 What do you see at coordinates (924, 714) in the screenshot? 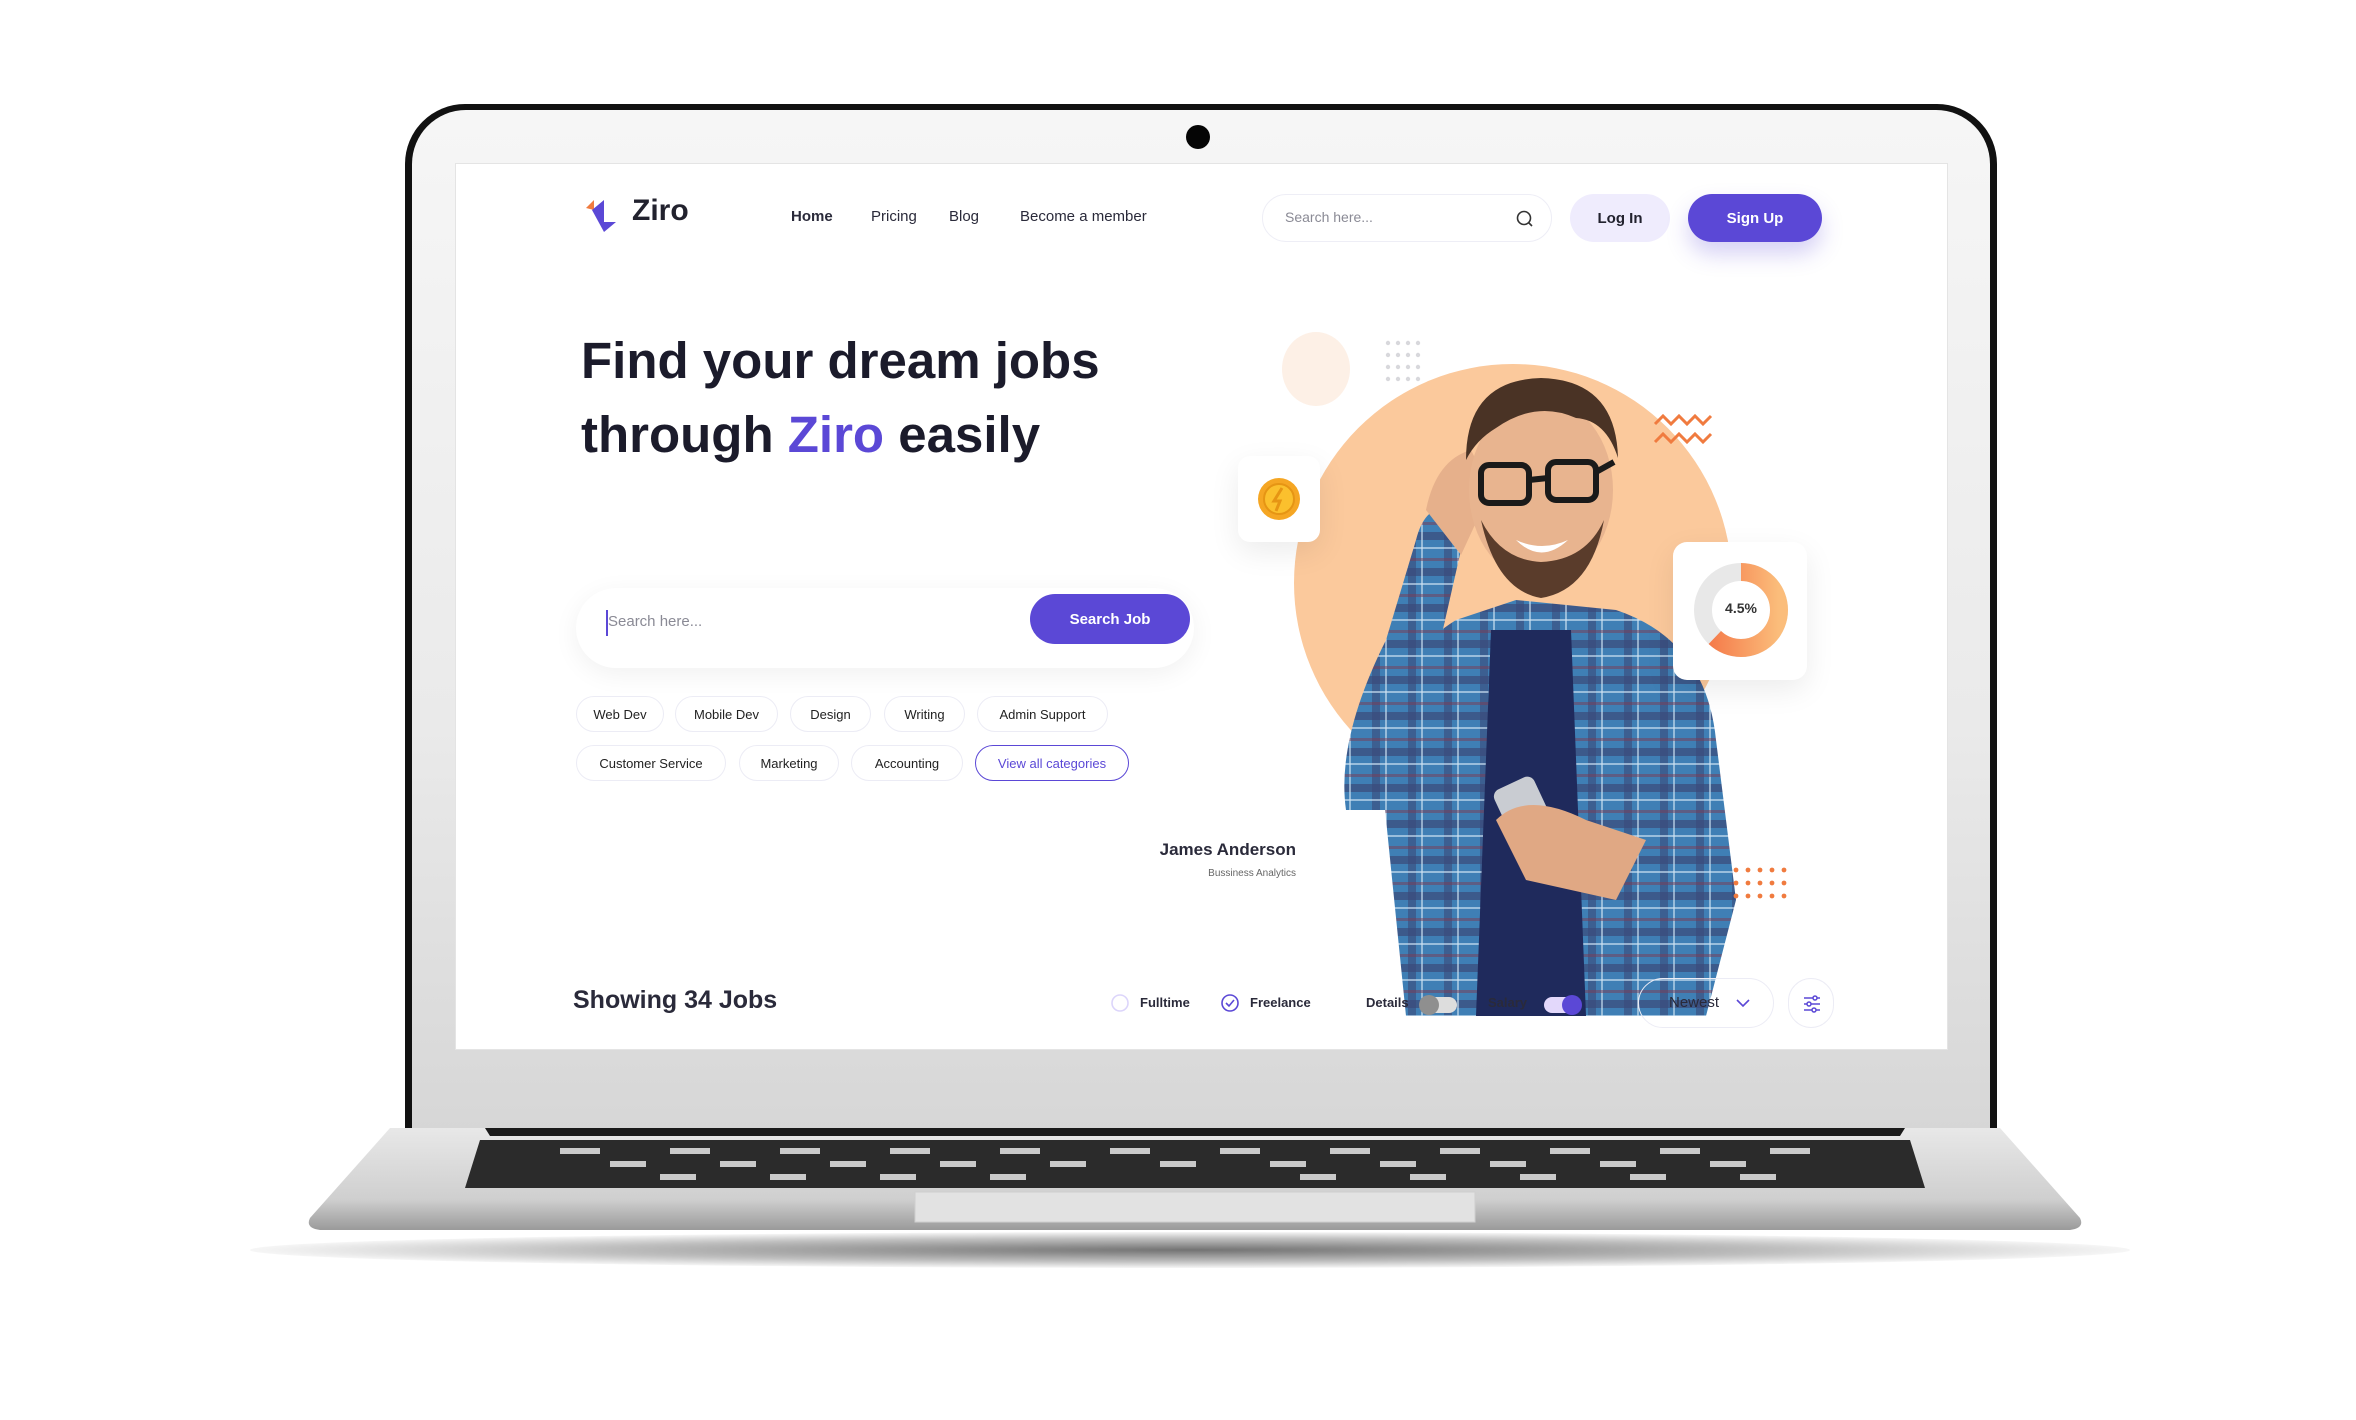
I see `category-writing: Writing` at bounding box center [924, 714].